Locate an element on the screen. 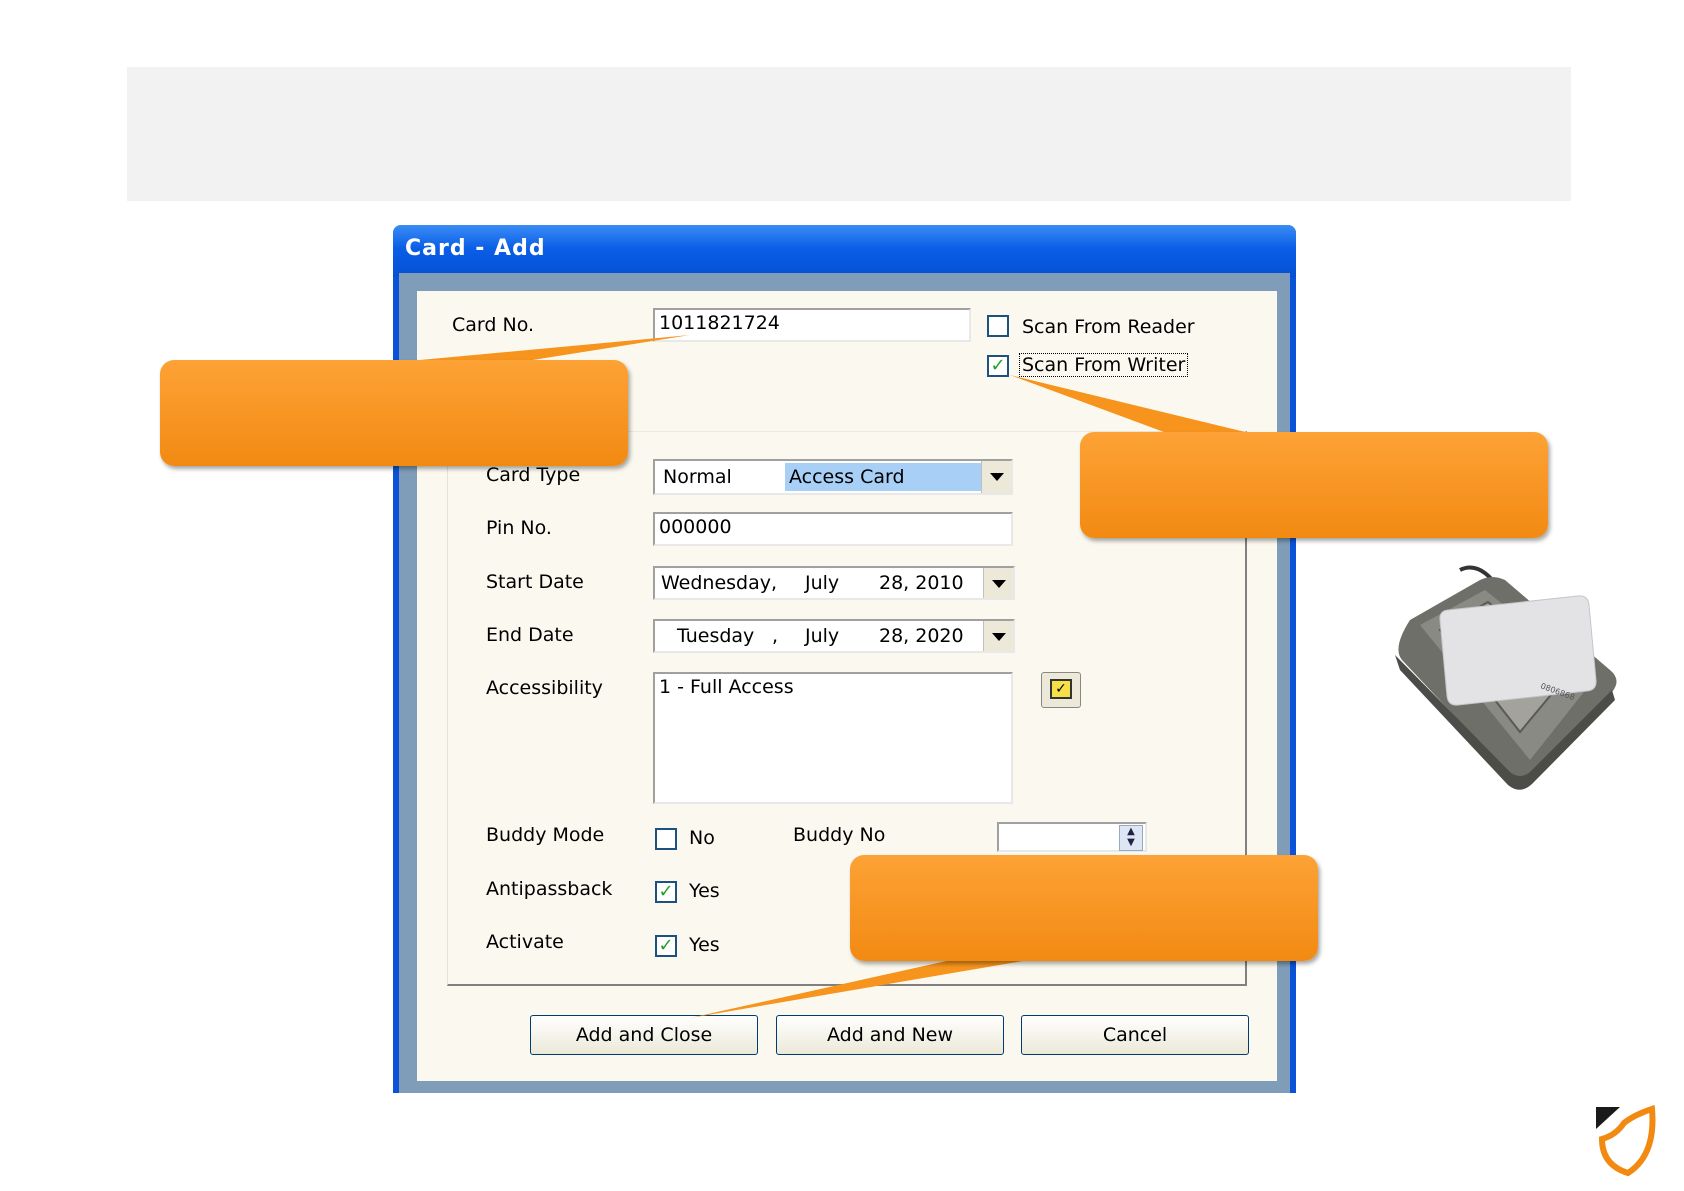 Image resolution: width=1684 pixels, height=1191 pixels. callout-scan-writer is located at coordinates (1314, 485).